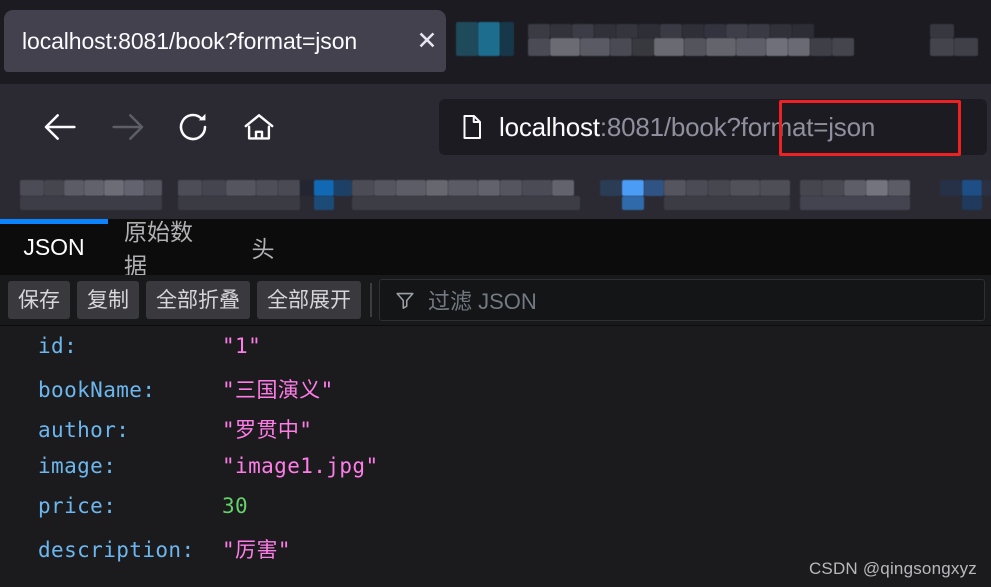 Image resolution: width=991 pixels, height=587 pixels. Describe the element at coordinates (309, 300) in the screenshot. I see `expand-all-button: 全部展开` at that location.